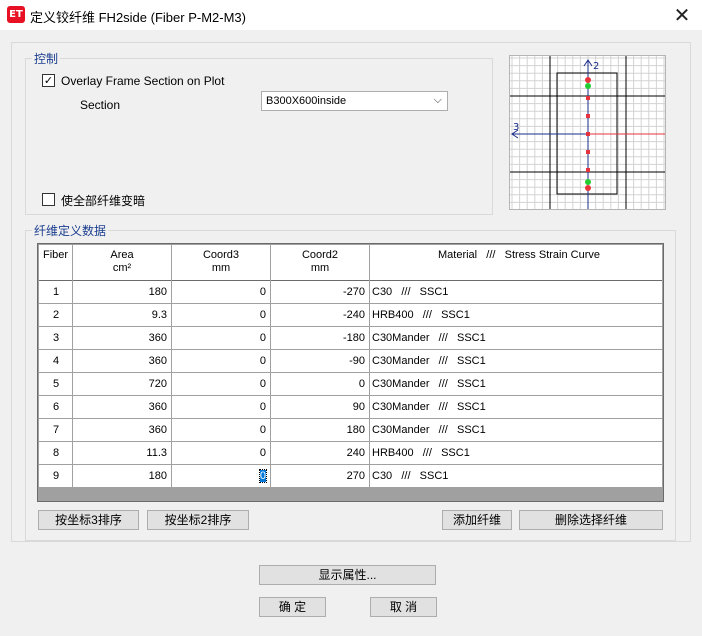 The width and height of the screenshot is (702, 636). What do you see at coordinates (198, 520) in the screenshot?
I see `sort-coord2-button: 按坐标2排序` at bounding box center [198, 520].